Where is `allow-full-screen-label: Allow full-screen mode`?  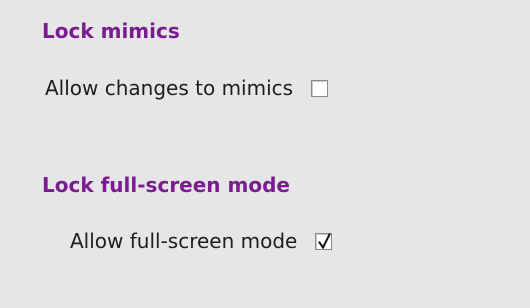 allow-full-screen-label: Allow full-screen mode is located at coordinates (184, 241).